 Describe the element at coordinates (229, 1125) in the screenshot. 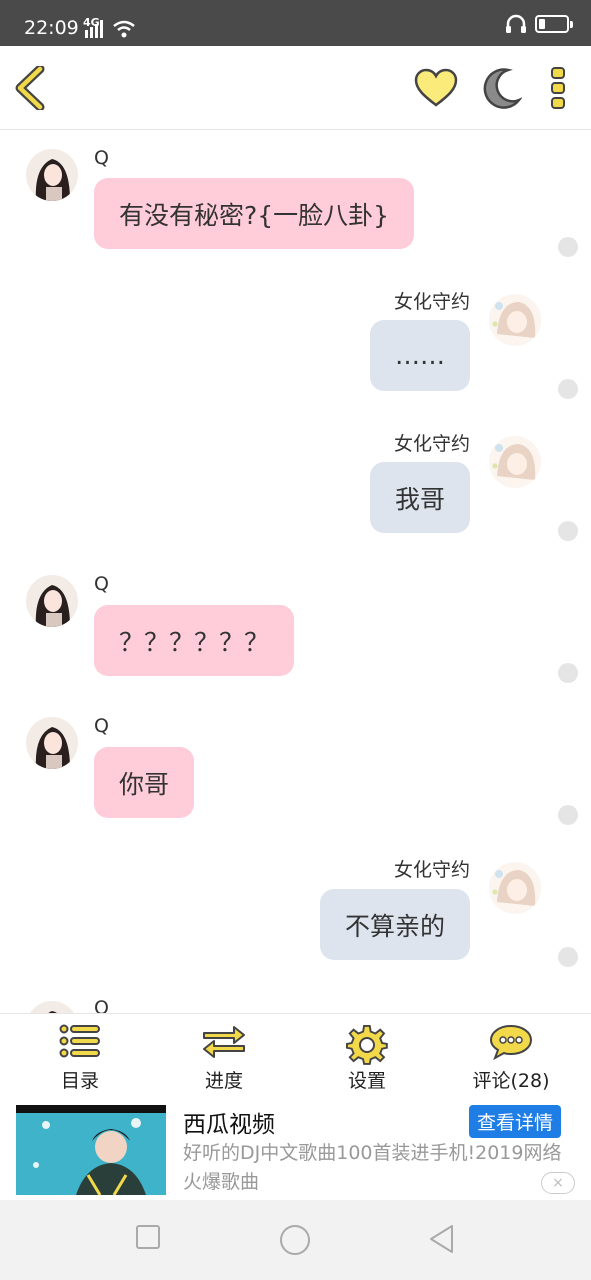

I see `ad-title: 西瓜视频` at that location.